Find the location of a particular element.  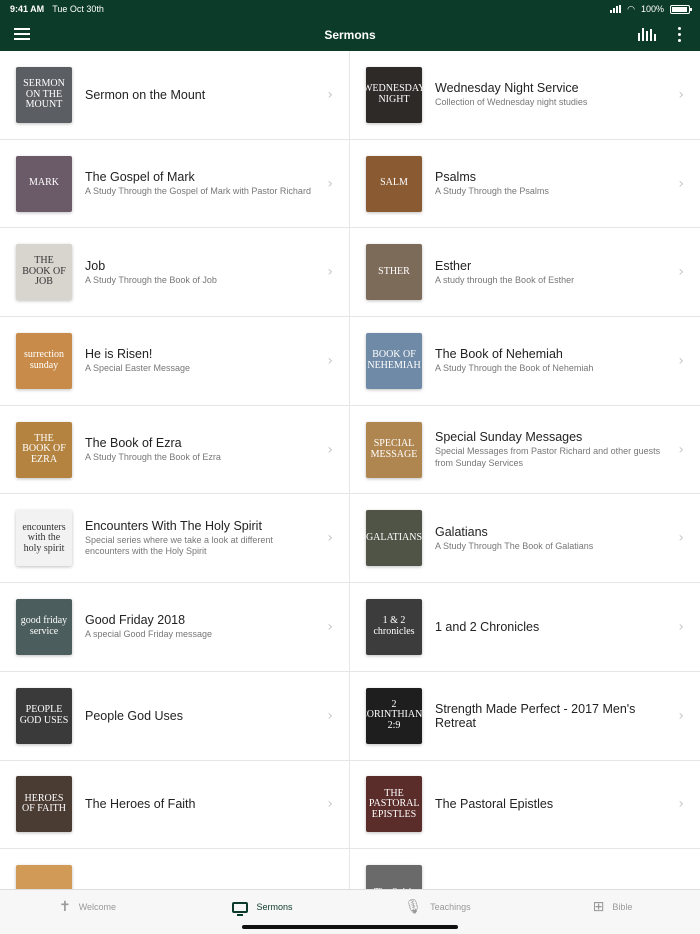

sermon-title: Job is located at coordinates (95, 265).